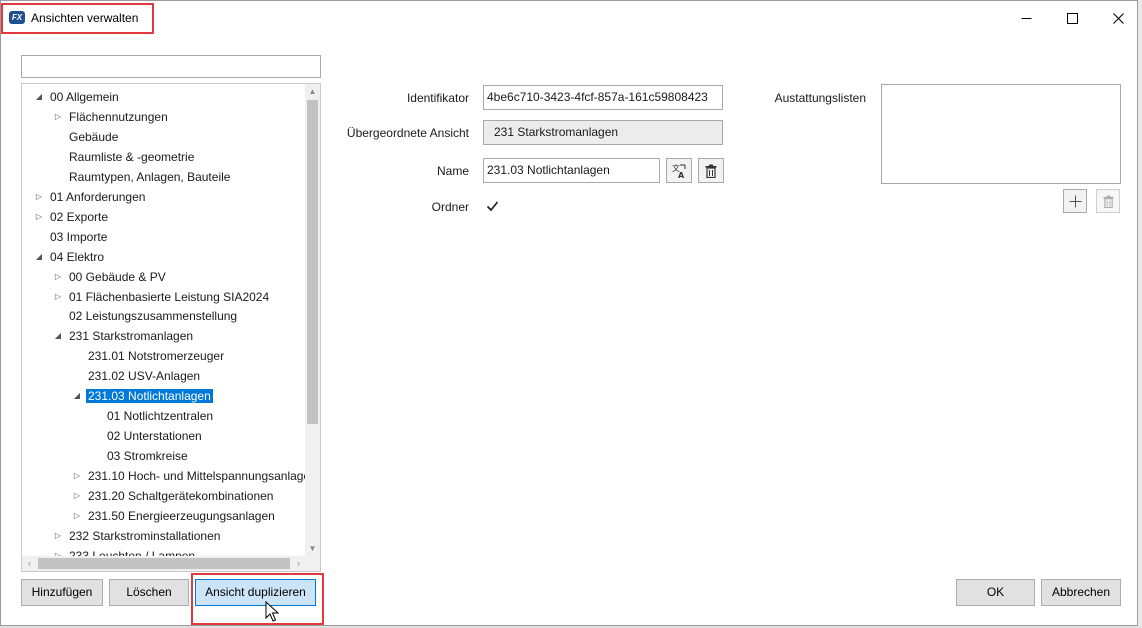 The width and height of the screenshot is (1142, 628). I want to click on title-highlight-frame, so click(77, 18).